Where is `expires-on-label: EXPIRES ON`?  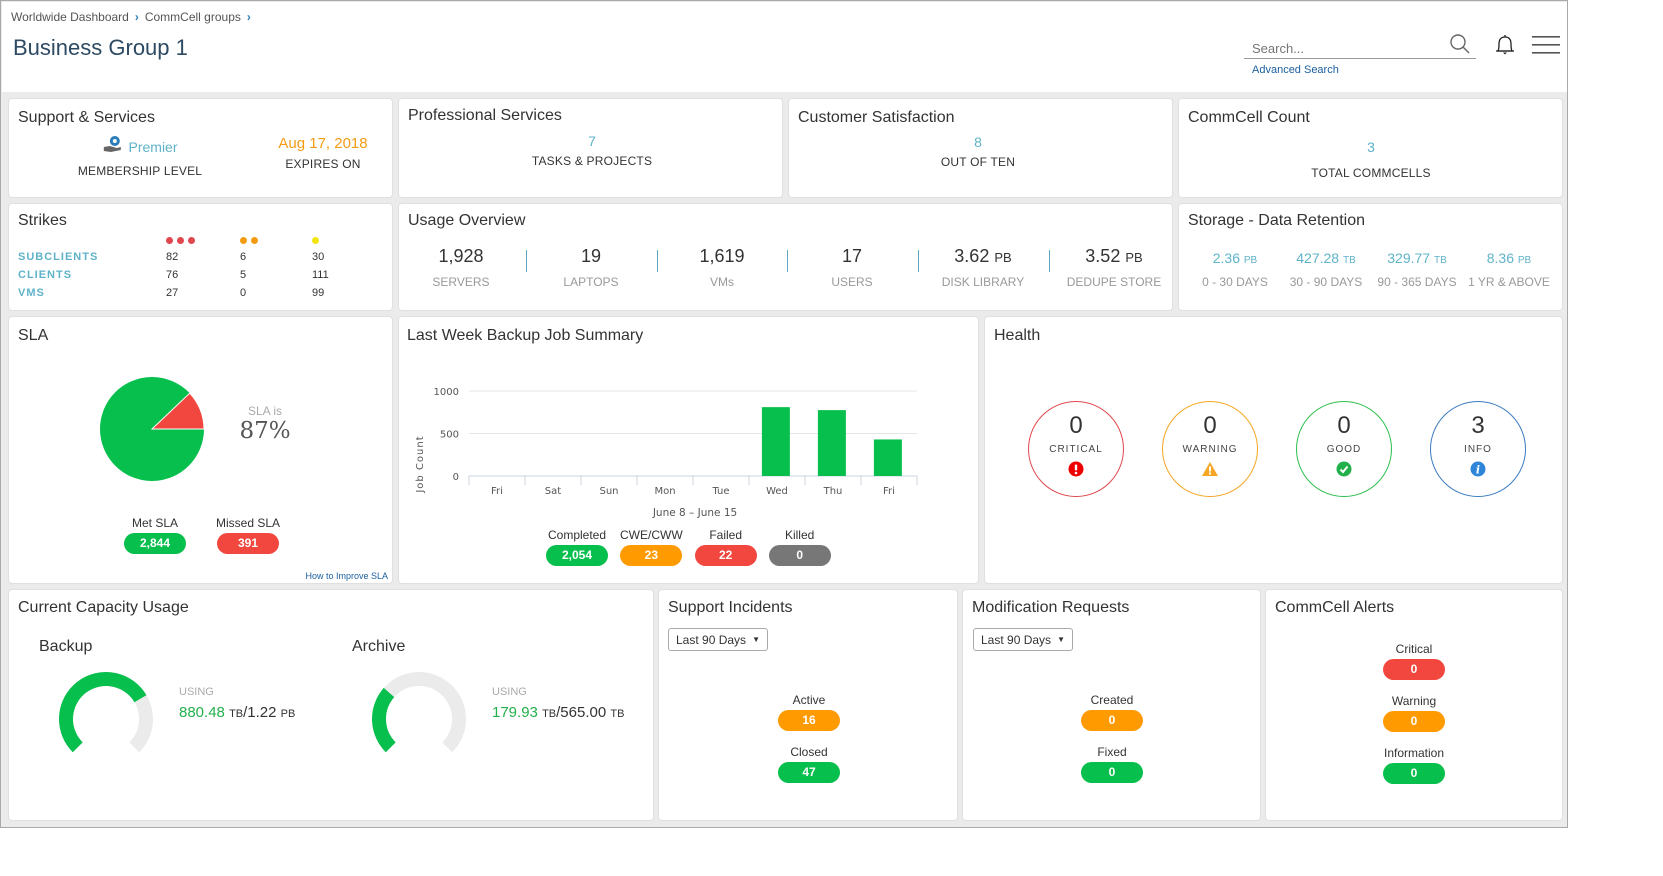
expires-on-label: EXPIRES ON is located at coordinates (323, 164).